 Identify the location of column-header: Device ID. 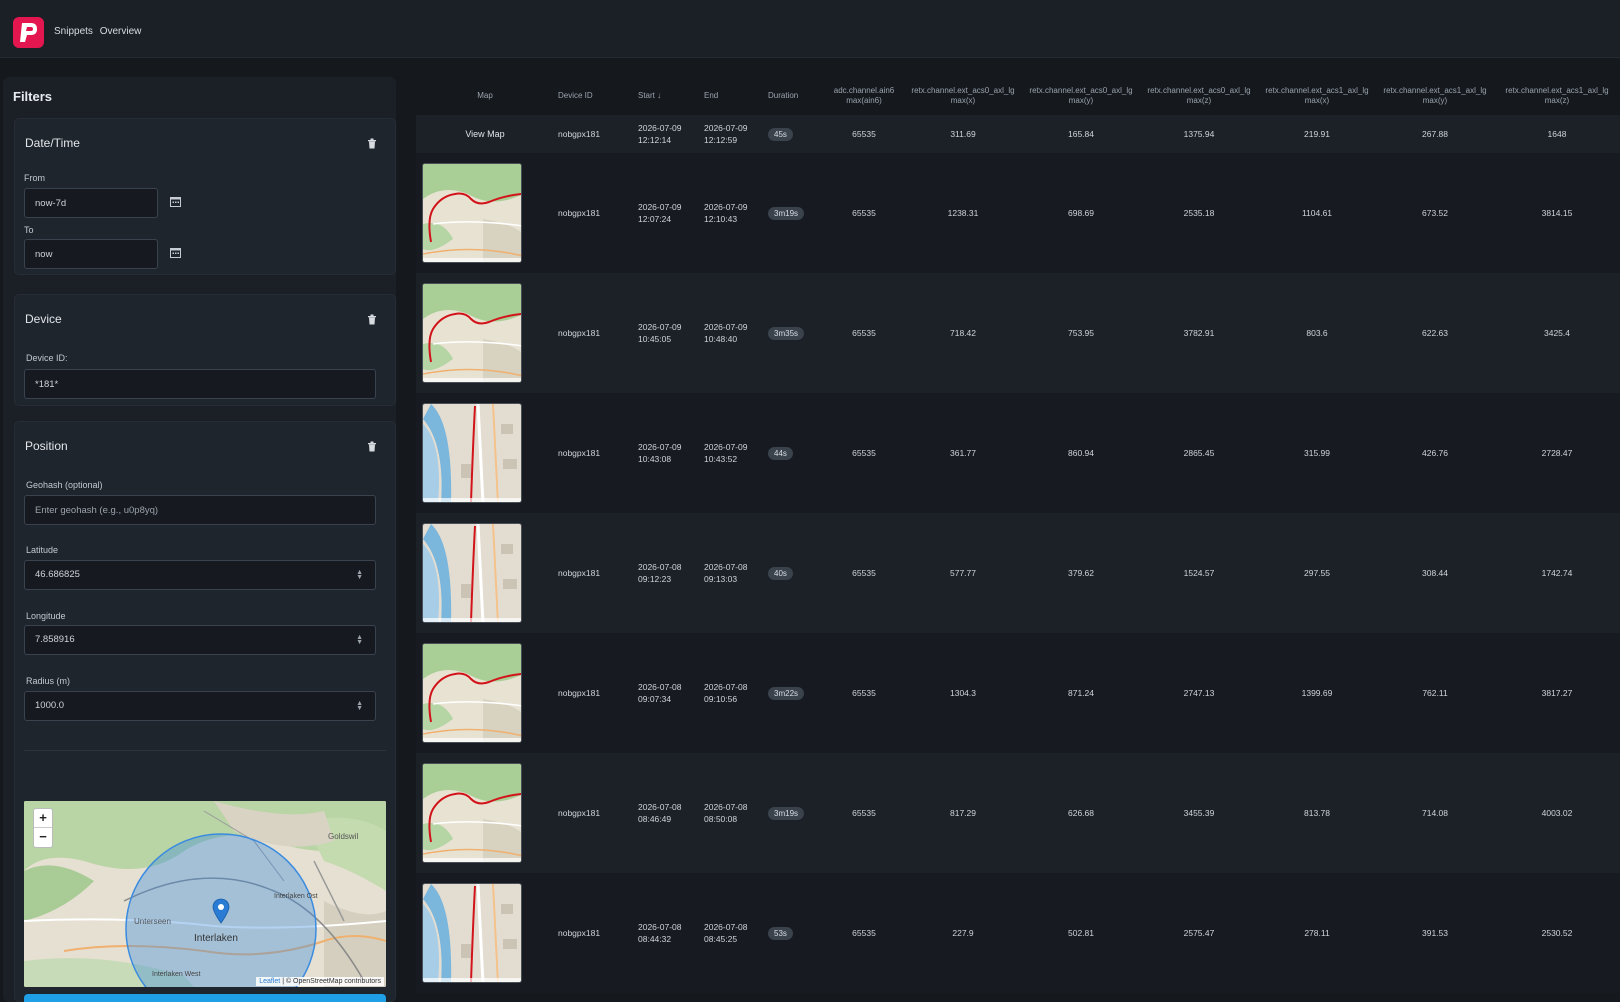
(594, 96).